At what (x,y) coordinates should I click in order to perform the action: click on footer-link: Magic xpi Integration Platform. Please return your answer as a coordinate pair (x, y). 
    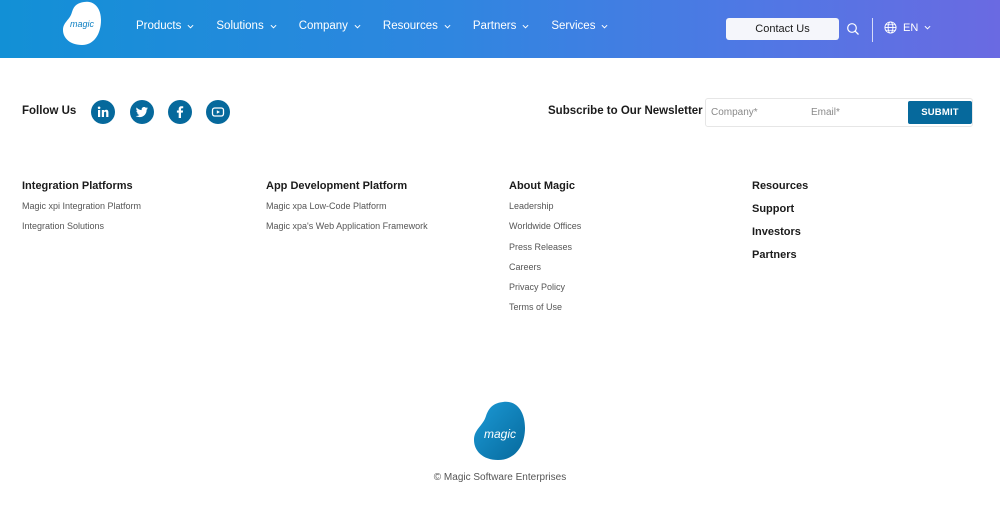
    Looking at the image, I should click on (81, 206).